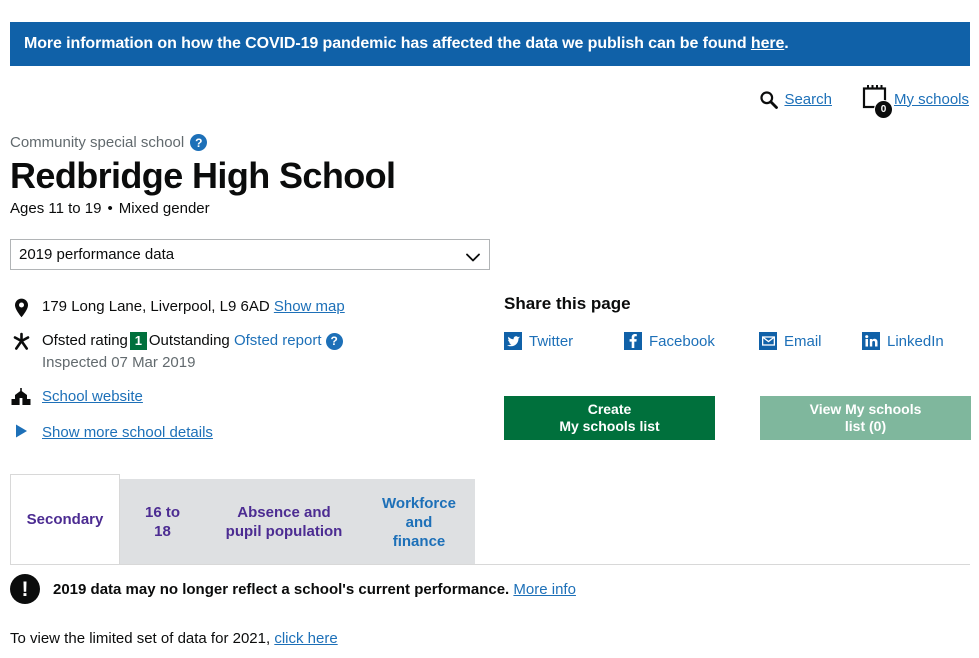  I want to click on school-website-text: School website, so click(92, 397).